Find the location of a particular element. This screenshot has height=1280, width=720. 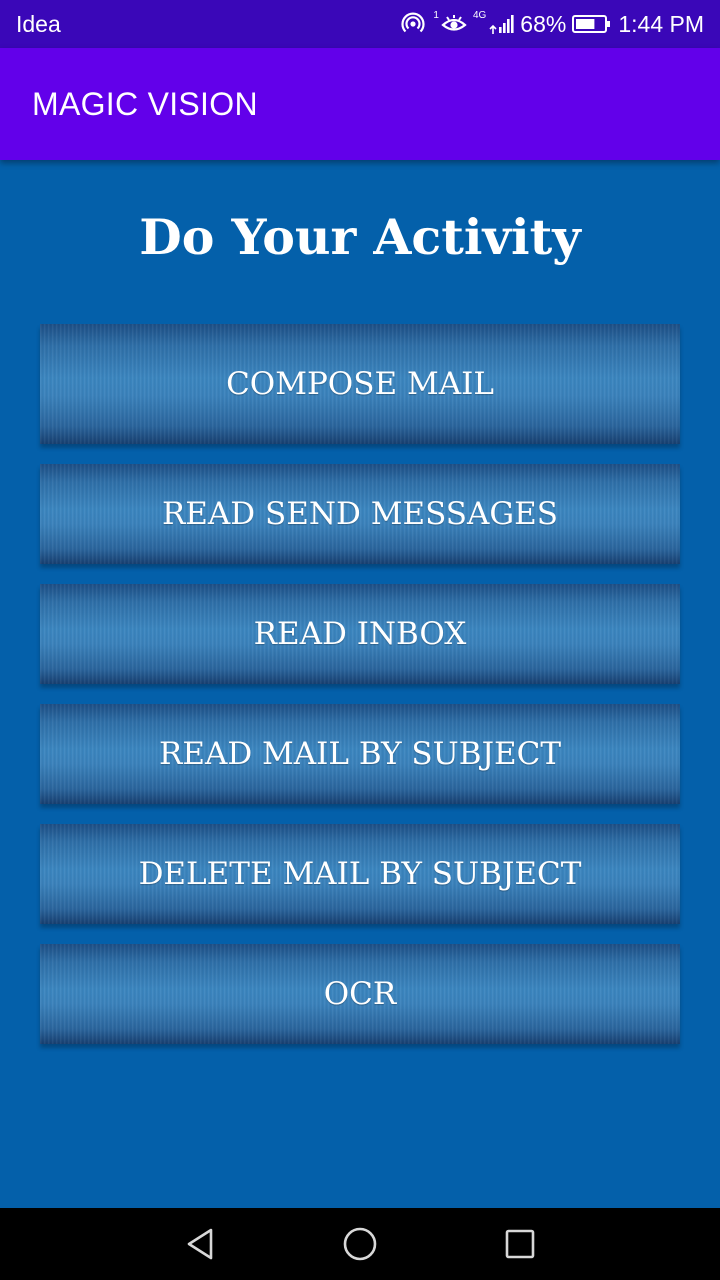

hotspot-count: 1 is located at coordinates (436, 15).